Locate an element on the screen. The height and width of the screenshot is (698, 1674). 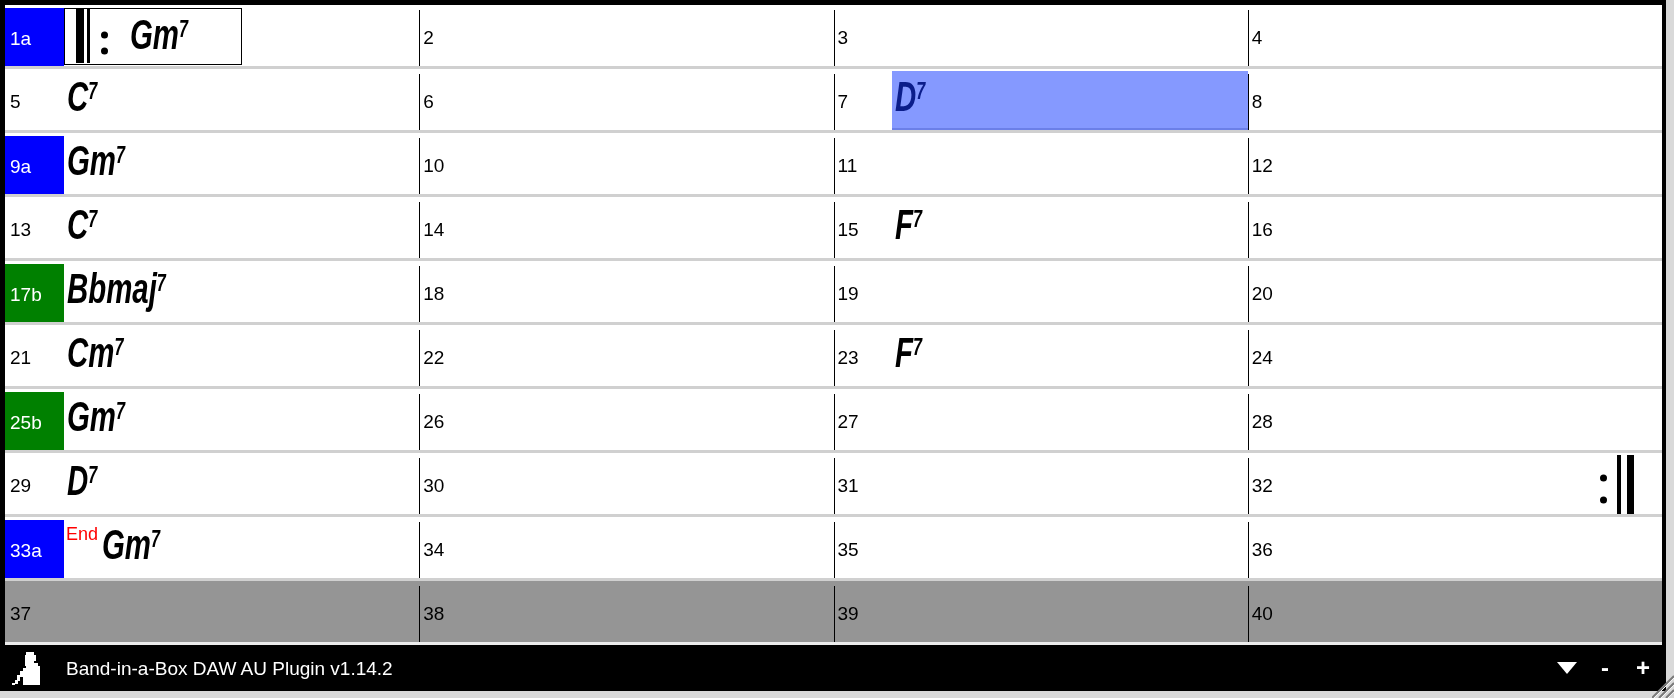
bar-number: 4 is located at coordinates (1257, 37).